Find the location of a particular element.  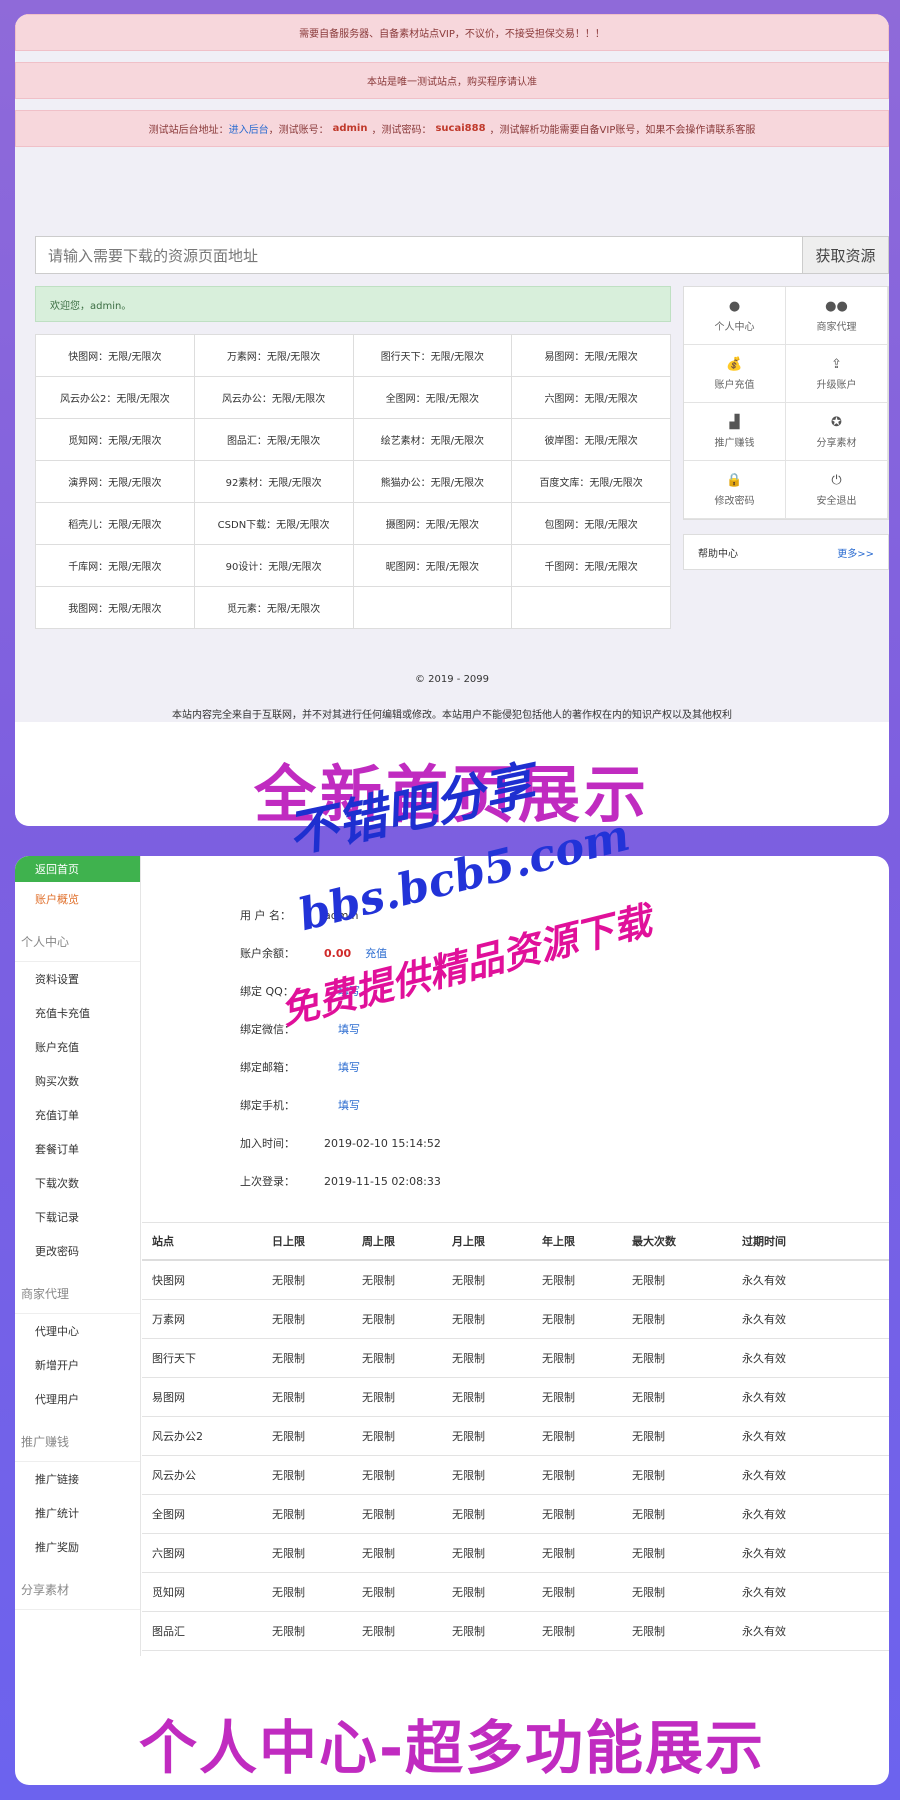

table-cell: 风云办公 is located at coordinates (174, 1475).